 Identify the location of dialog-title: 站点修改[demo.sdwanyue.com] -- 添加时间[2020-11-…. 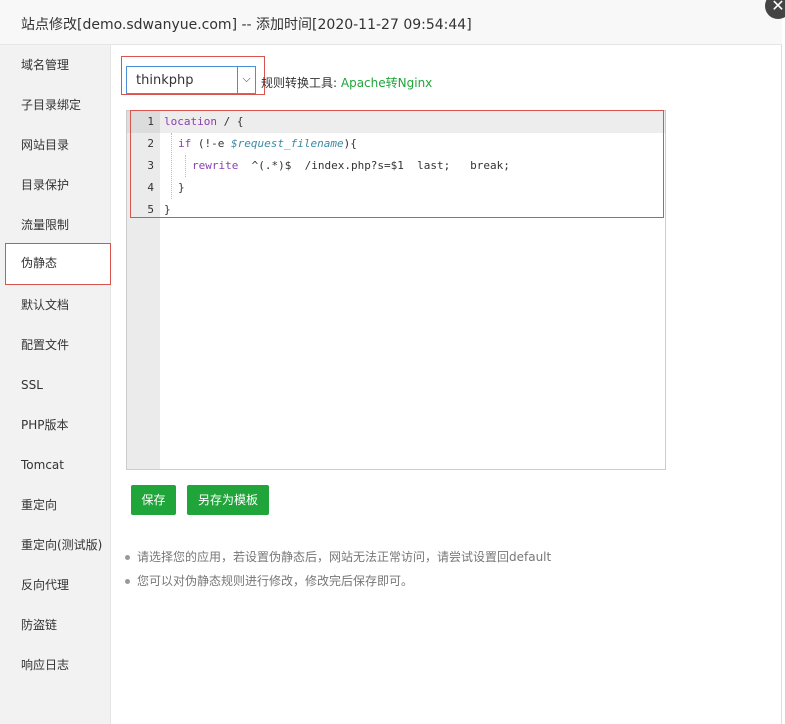
(246, 25).